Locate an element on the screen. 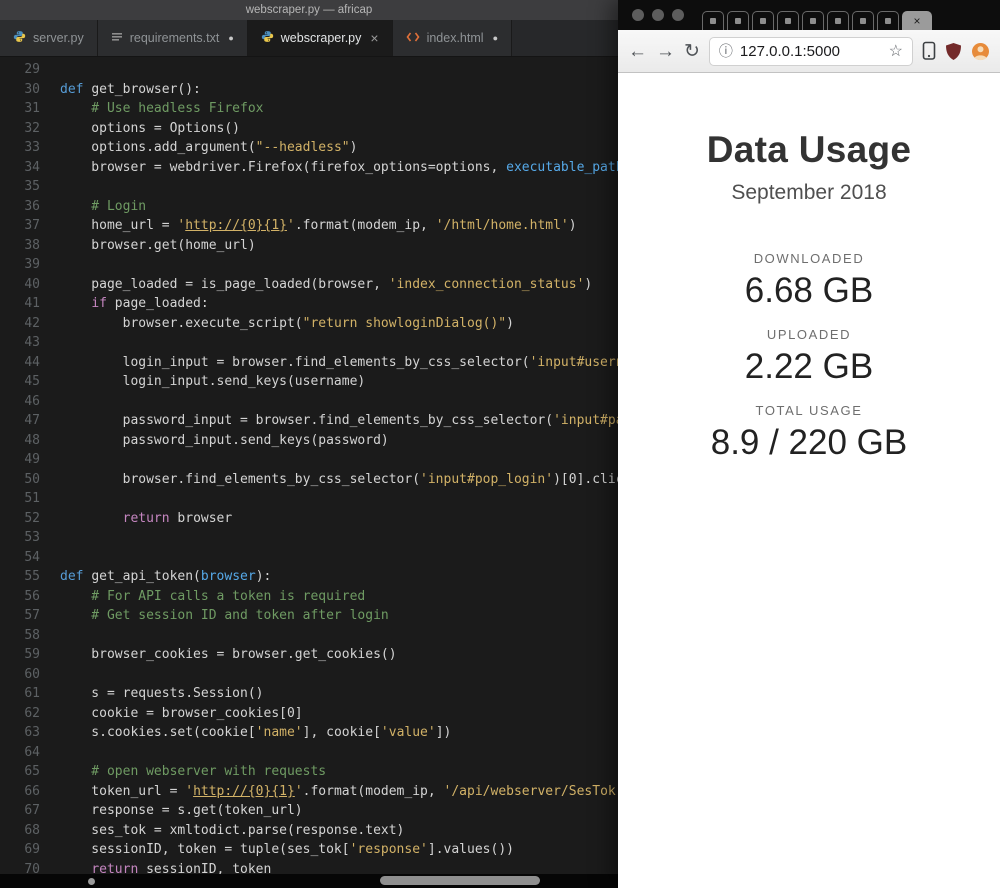 This screenshot has width=1000, height=888. tab-close-icon: × is located at coordinates (916, 21).